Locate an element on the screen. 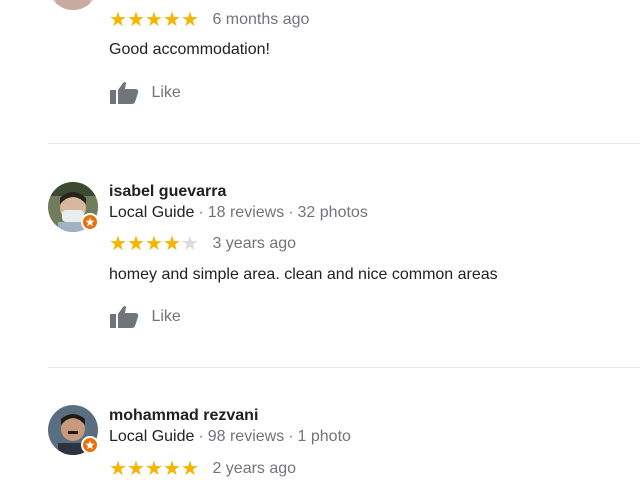  reviewer-name: isabel guevarra is located at coordinates (167, 192).